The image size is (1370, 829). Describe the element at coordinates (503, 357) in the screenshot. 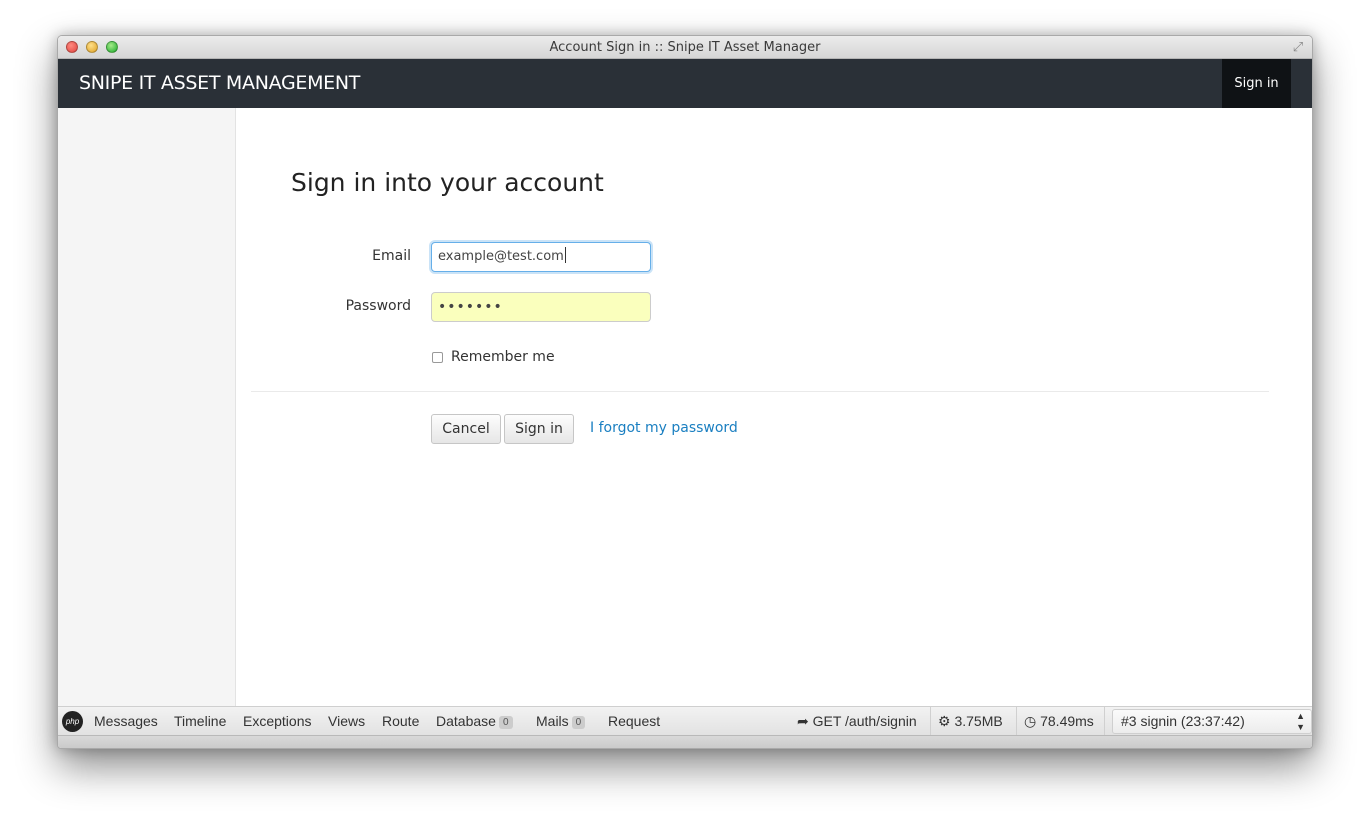

I see `remember-me-label: Remember me` at that location.